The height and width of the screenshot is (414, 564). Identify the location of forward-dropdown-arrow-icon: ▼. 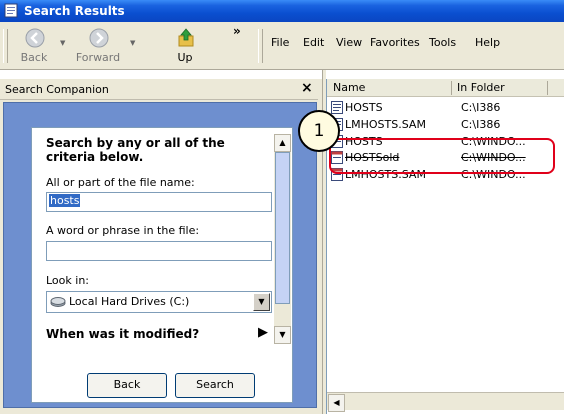
(132, 43).